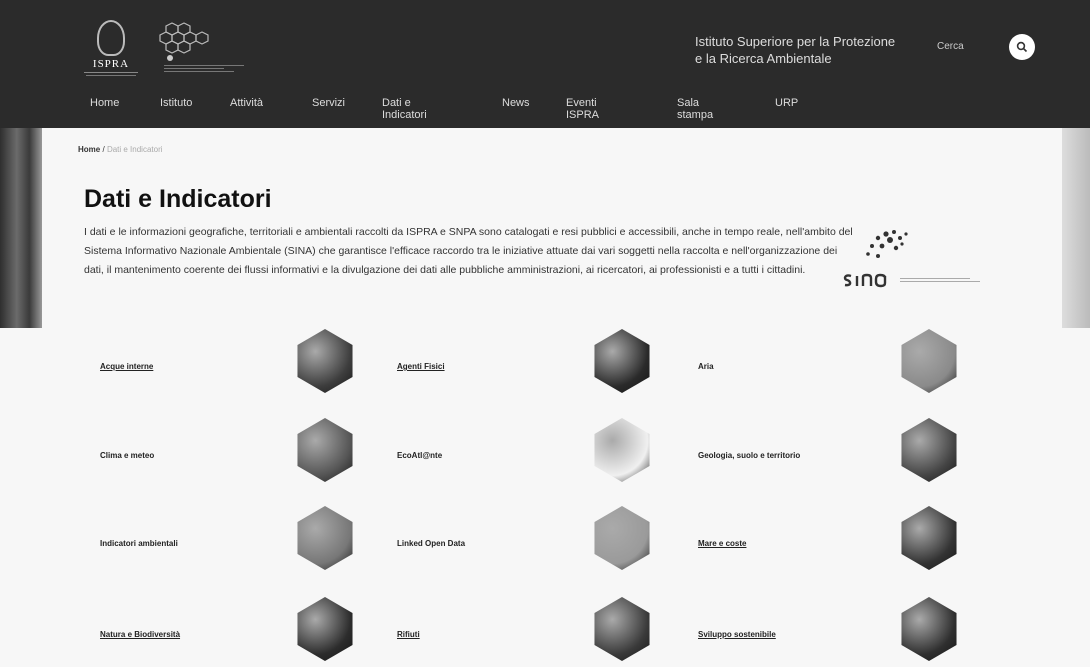 The image size is (1090, 667). I want to click on category-link: Linked Open Data, so click(431, 542).